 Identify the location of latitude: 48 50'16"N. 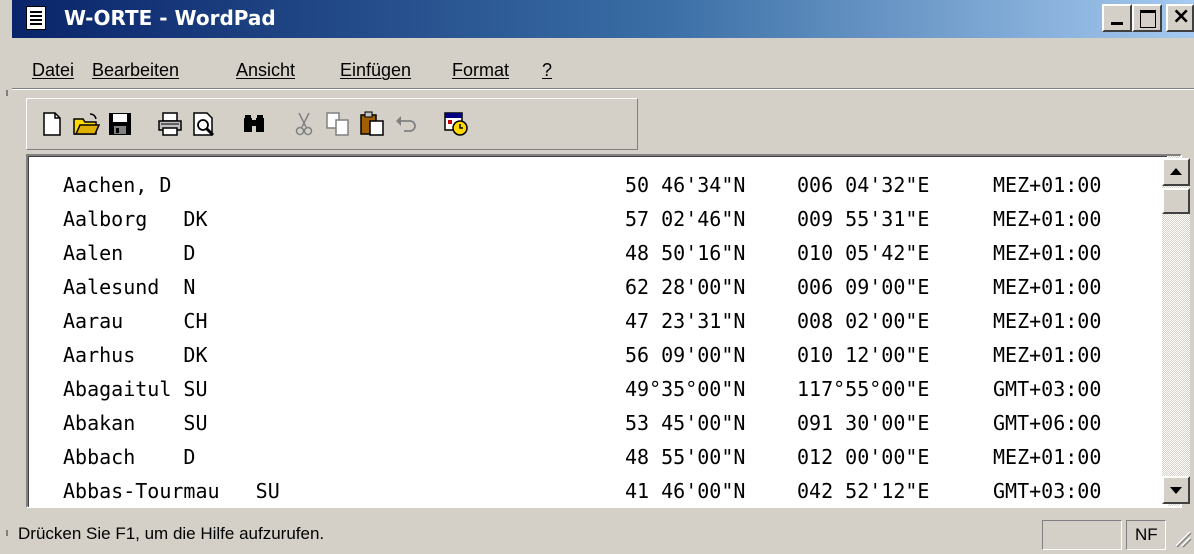
(685, 253).